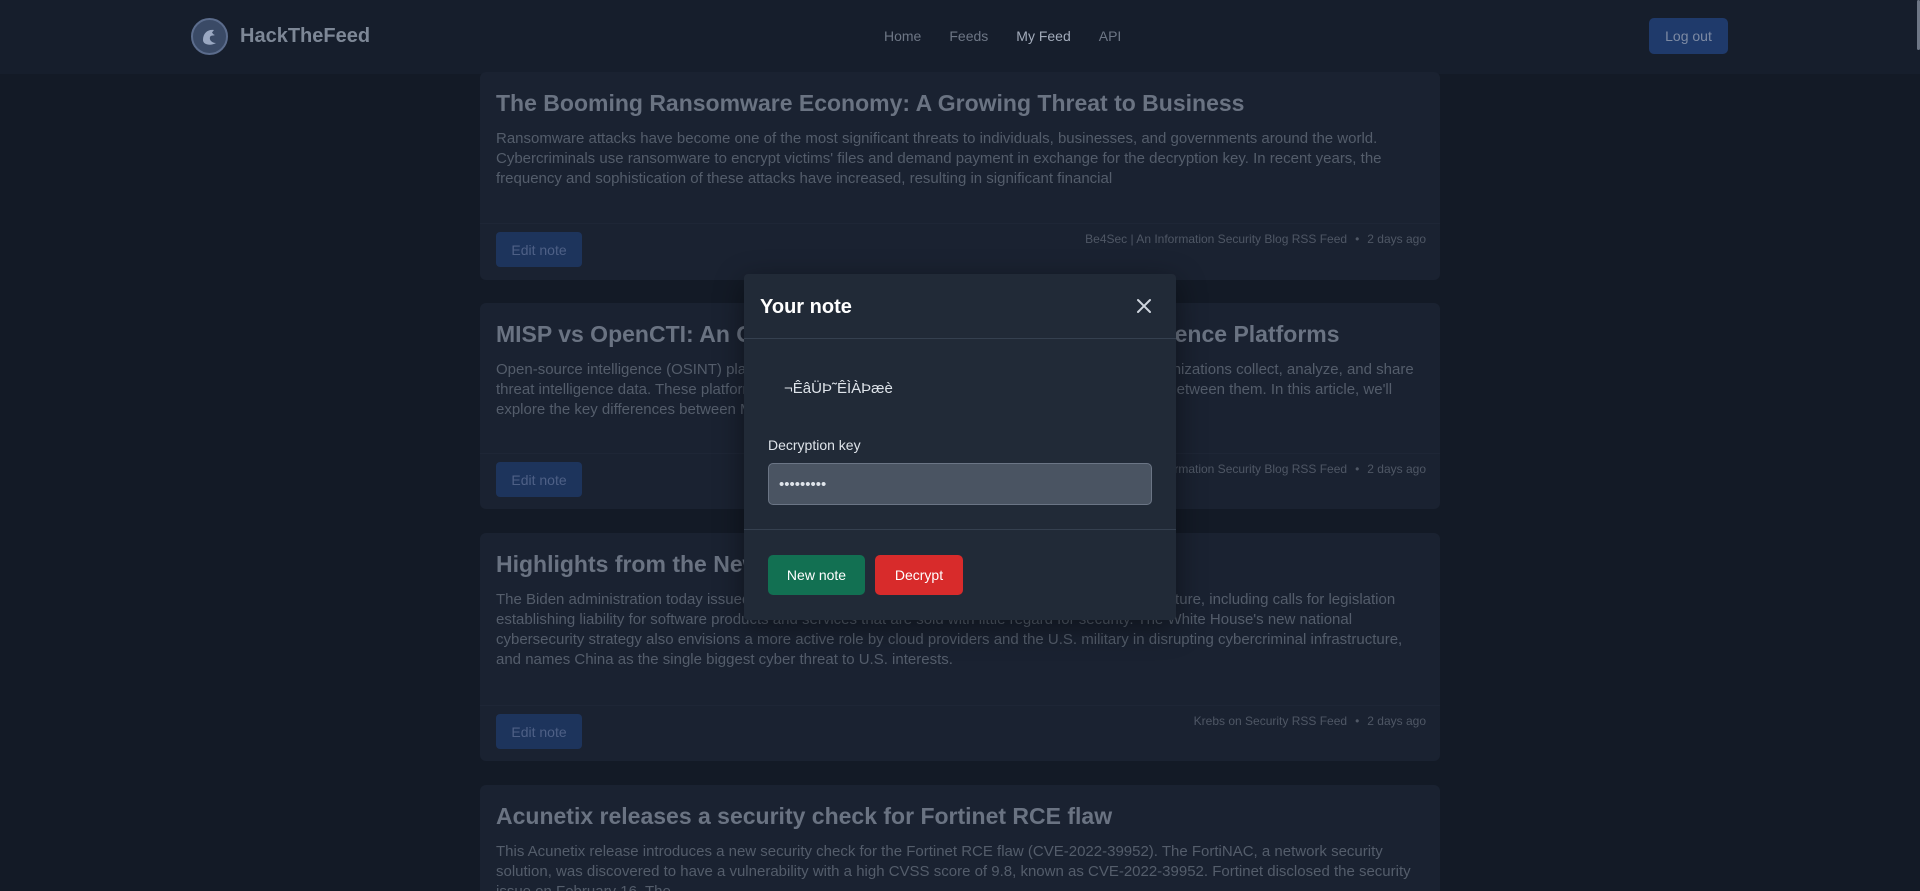 The width and height of the screenshot is (1920, 891). I want to click on modal-title: Your note, so click(806, 307).